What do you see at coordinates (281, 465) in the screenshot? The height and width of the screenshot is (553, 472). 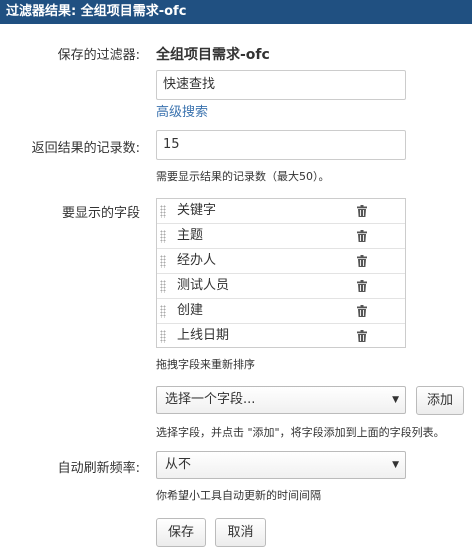 I see `refresh-select: 从不 ▼` at bounding box center [281, 465].